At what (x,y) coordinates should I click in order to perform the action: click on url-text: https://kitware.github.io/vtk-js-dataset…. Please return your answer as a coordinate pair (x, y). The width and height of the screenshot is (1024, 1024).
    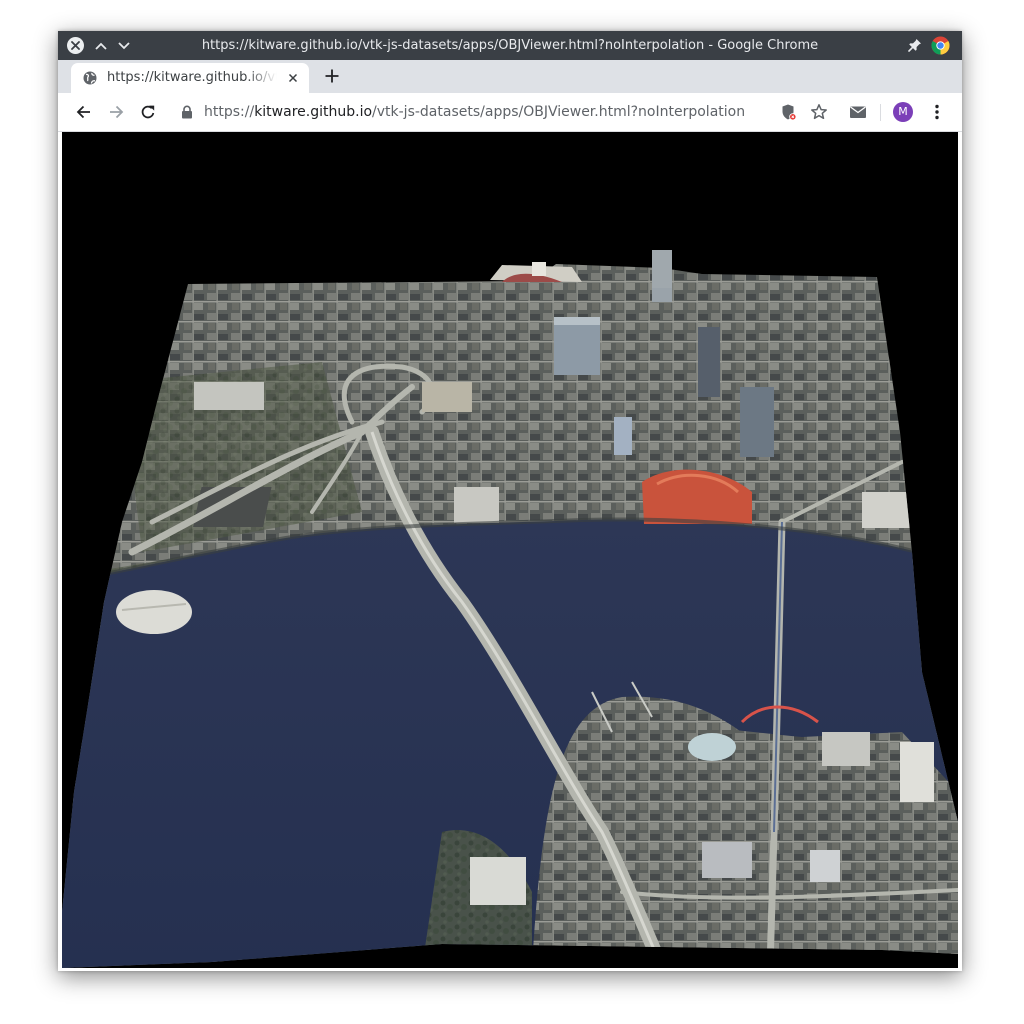
    Looking at the image, I should click on (474, 112).